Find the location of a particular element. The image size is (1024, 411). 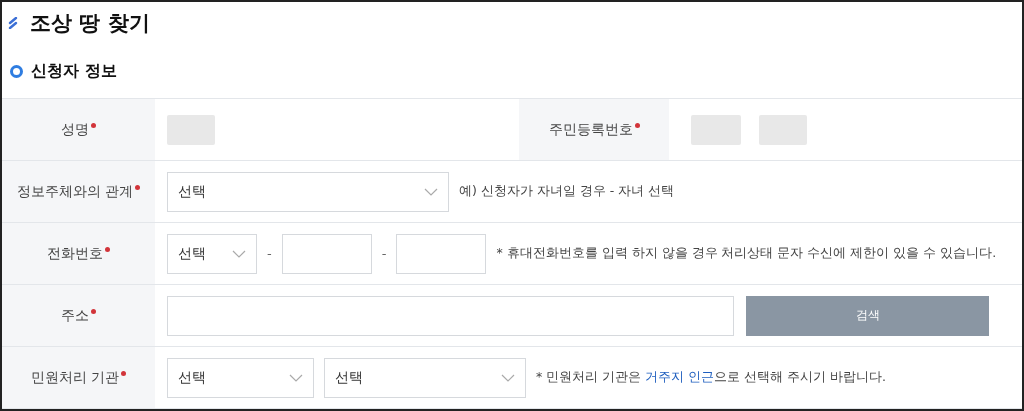

page-title: 조상 땅 찾기 is located at coordinates (90, 23).